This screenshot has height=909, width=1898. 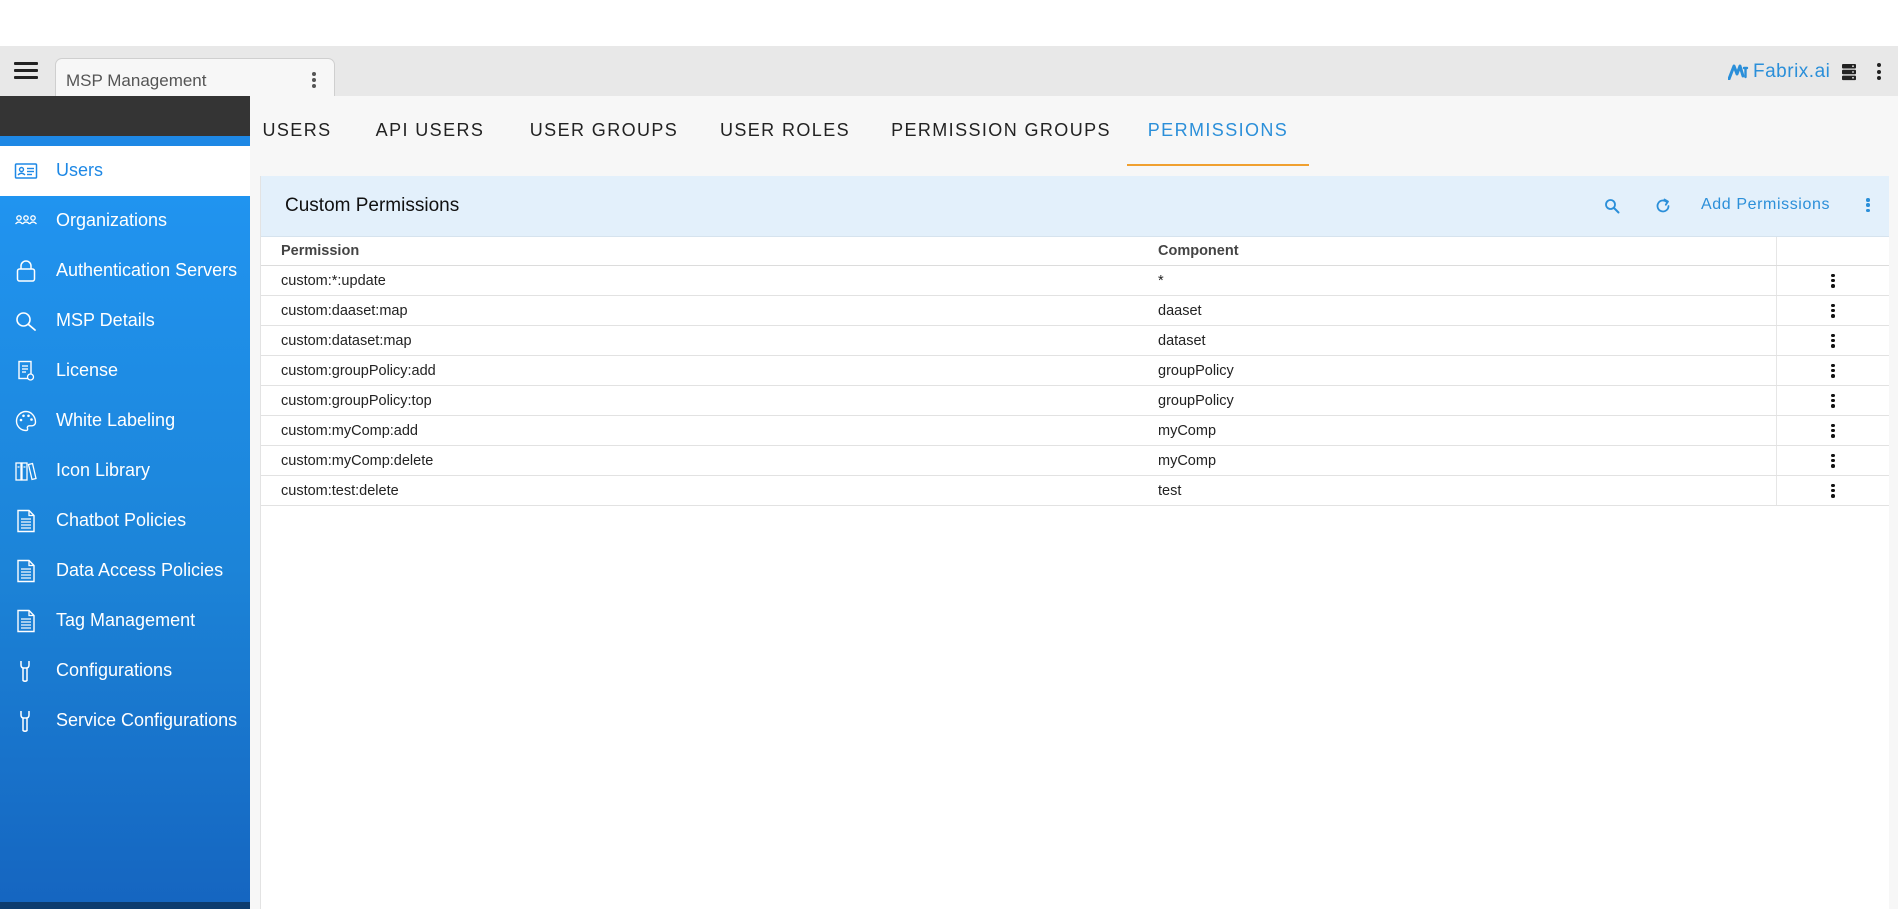 I want to click on add-permissions-button: Add Permissions, so click(x=1765, y=205).